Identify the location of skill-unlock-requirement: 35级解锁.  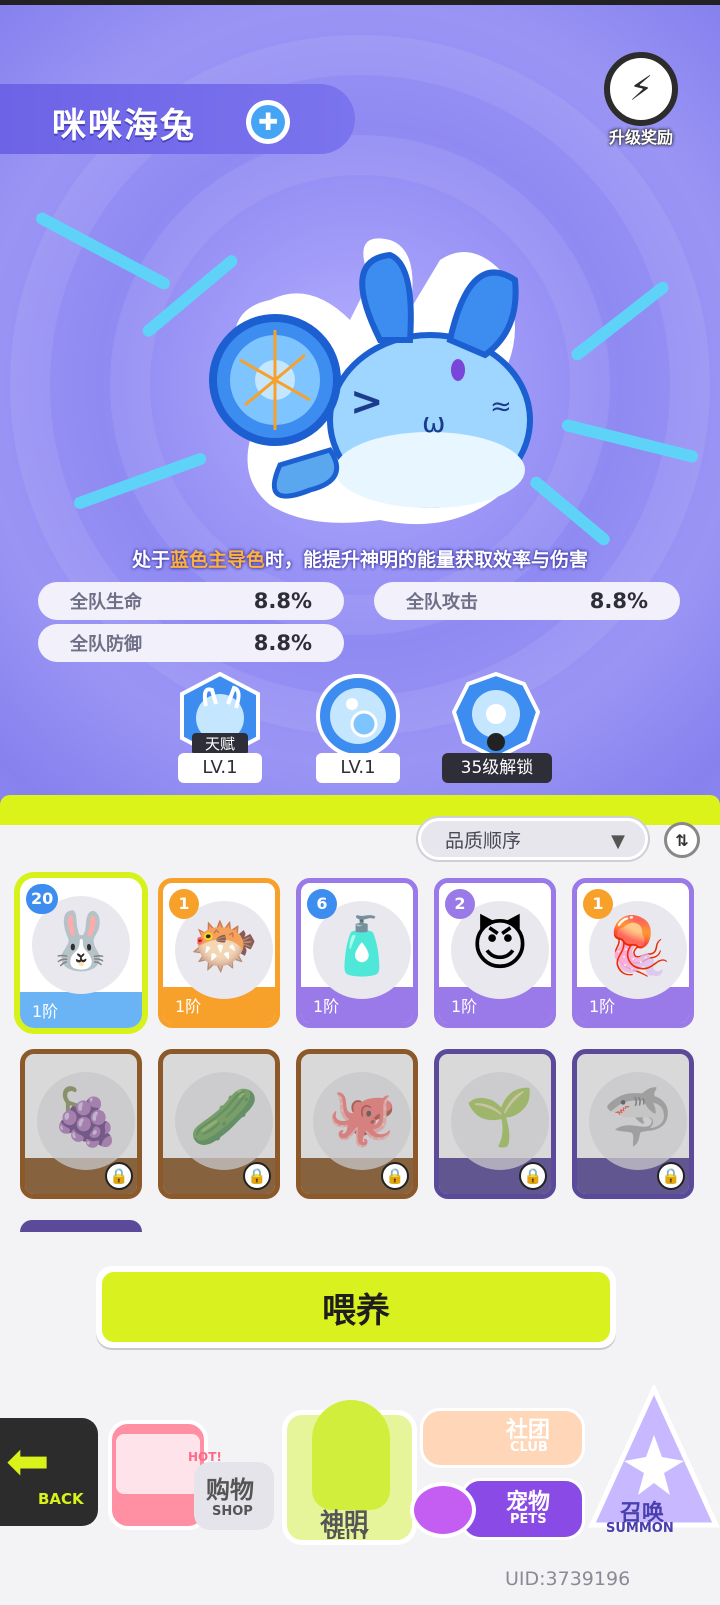
(497, 768).